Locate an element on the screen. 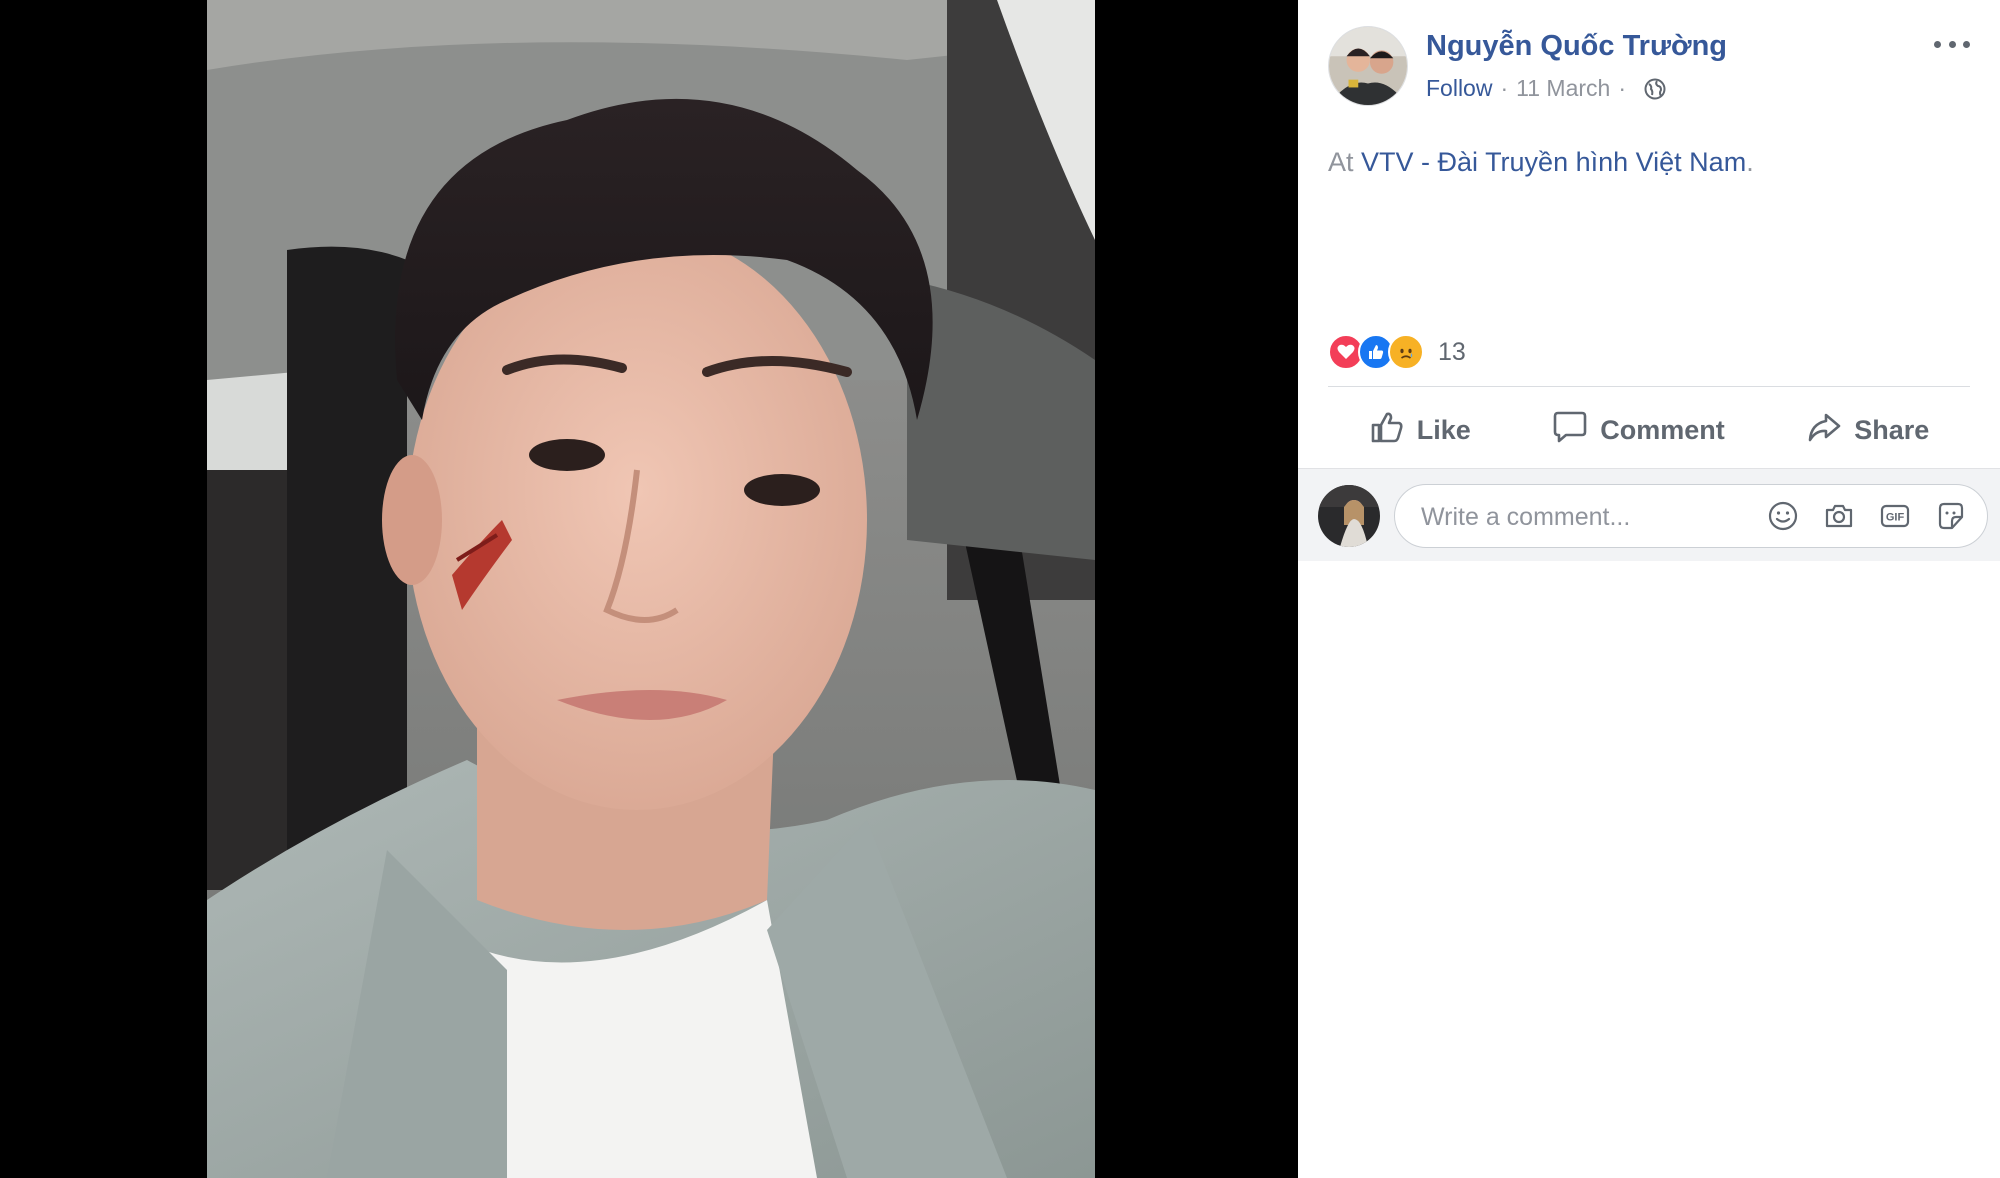 The height and width of the screenshot is (1178, 2000). comment-composer: GIF is located at coordinates (1649, 514).